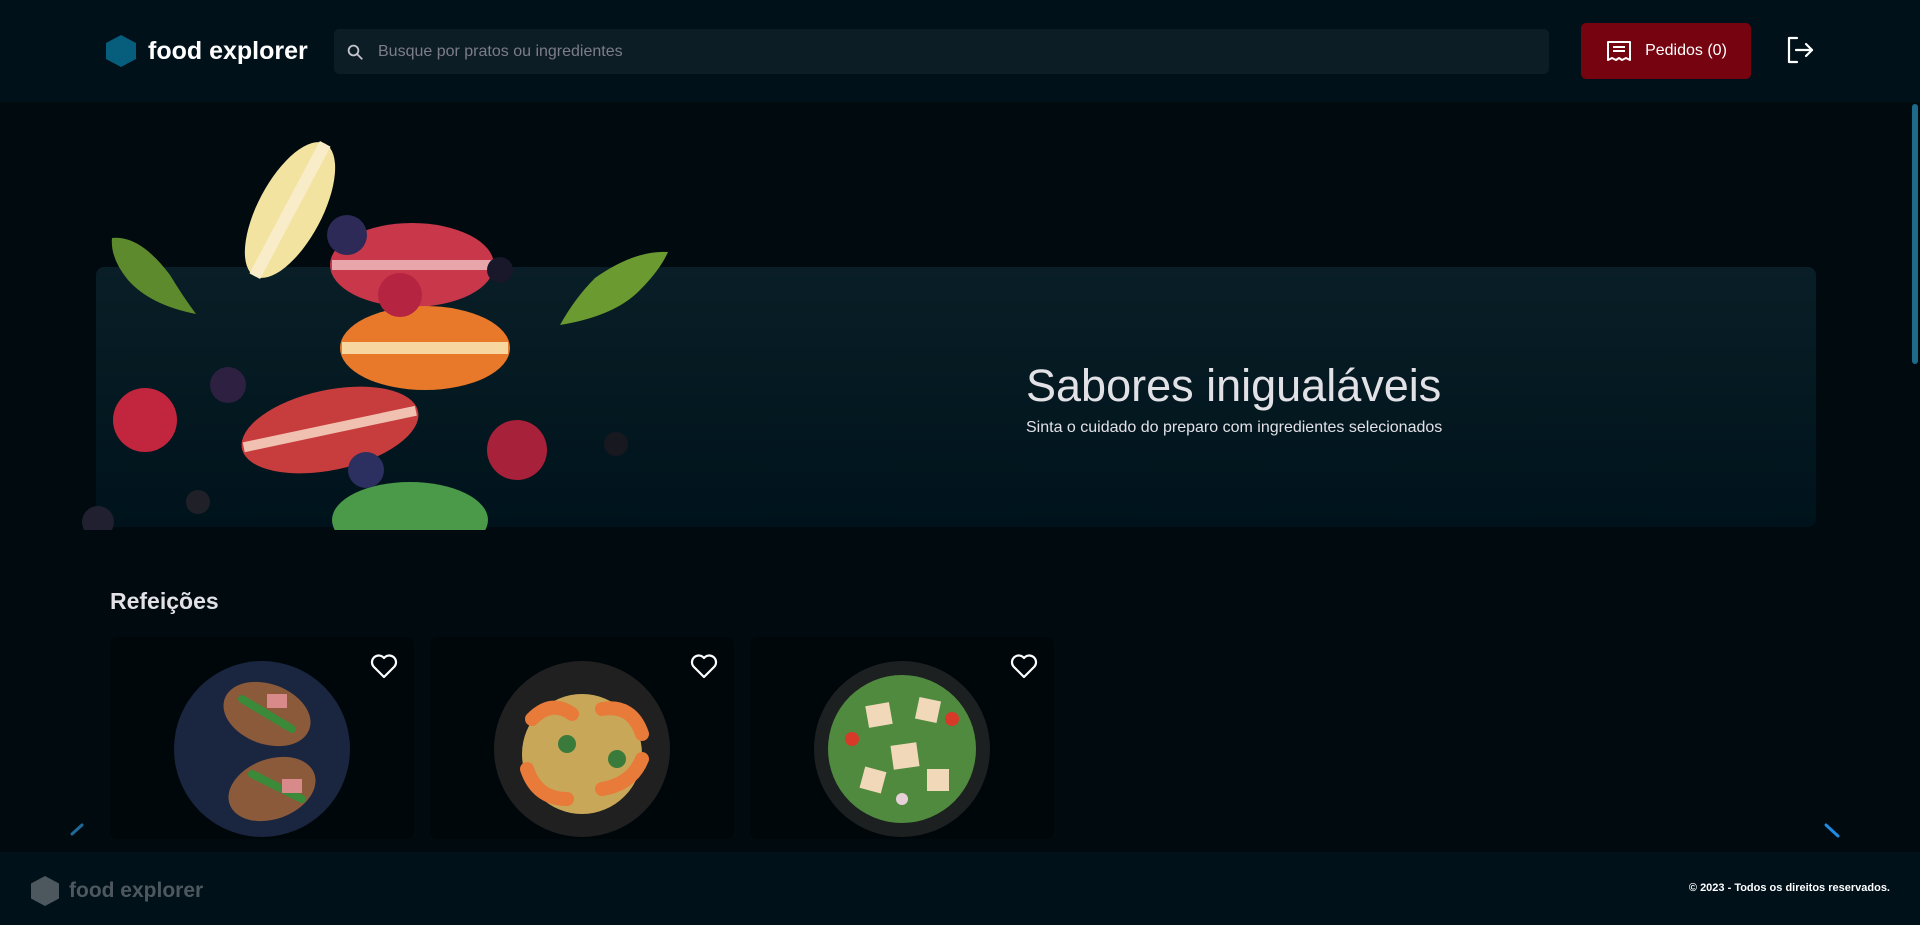  I want to click on search-icon, so click(355, 52).